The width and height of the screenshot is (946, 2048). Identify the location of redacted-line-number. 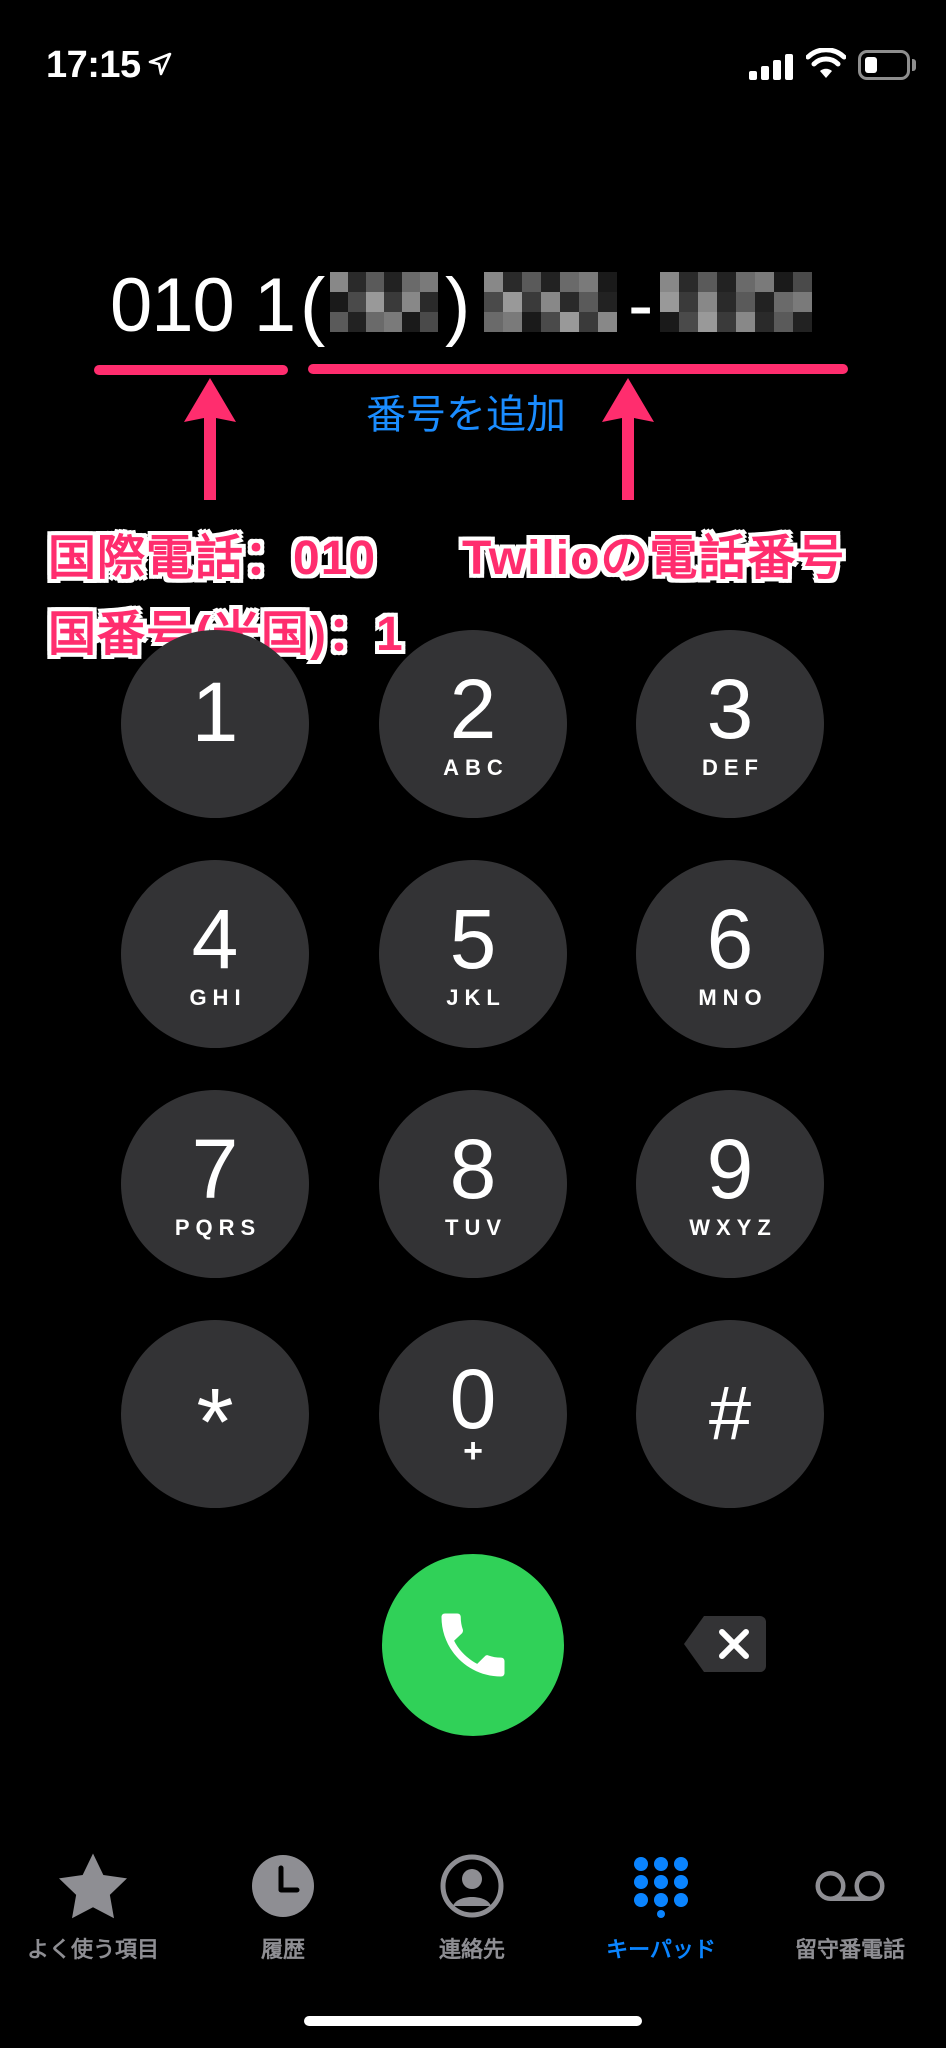
(736, 302).